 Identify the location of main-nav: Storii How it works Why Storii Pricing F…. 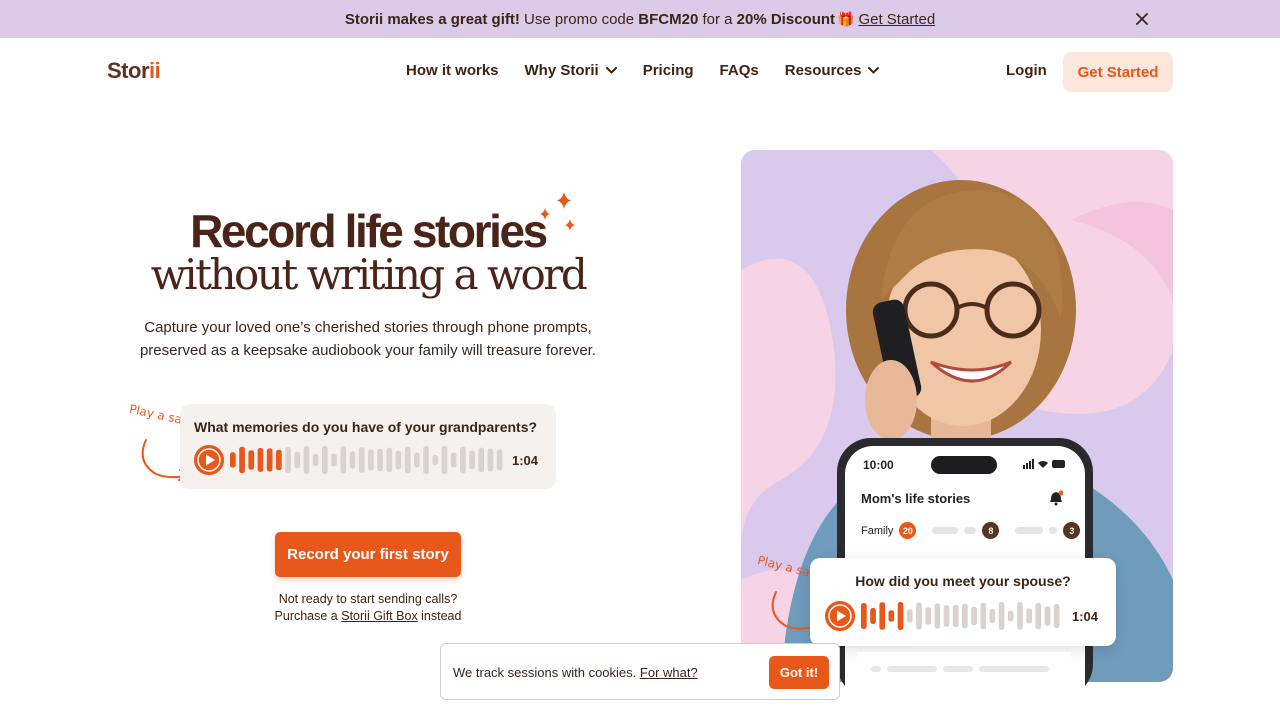
(640, 71).